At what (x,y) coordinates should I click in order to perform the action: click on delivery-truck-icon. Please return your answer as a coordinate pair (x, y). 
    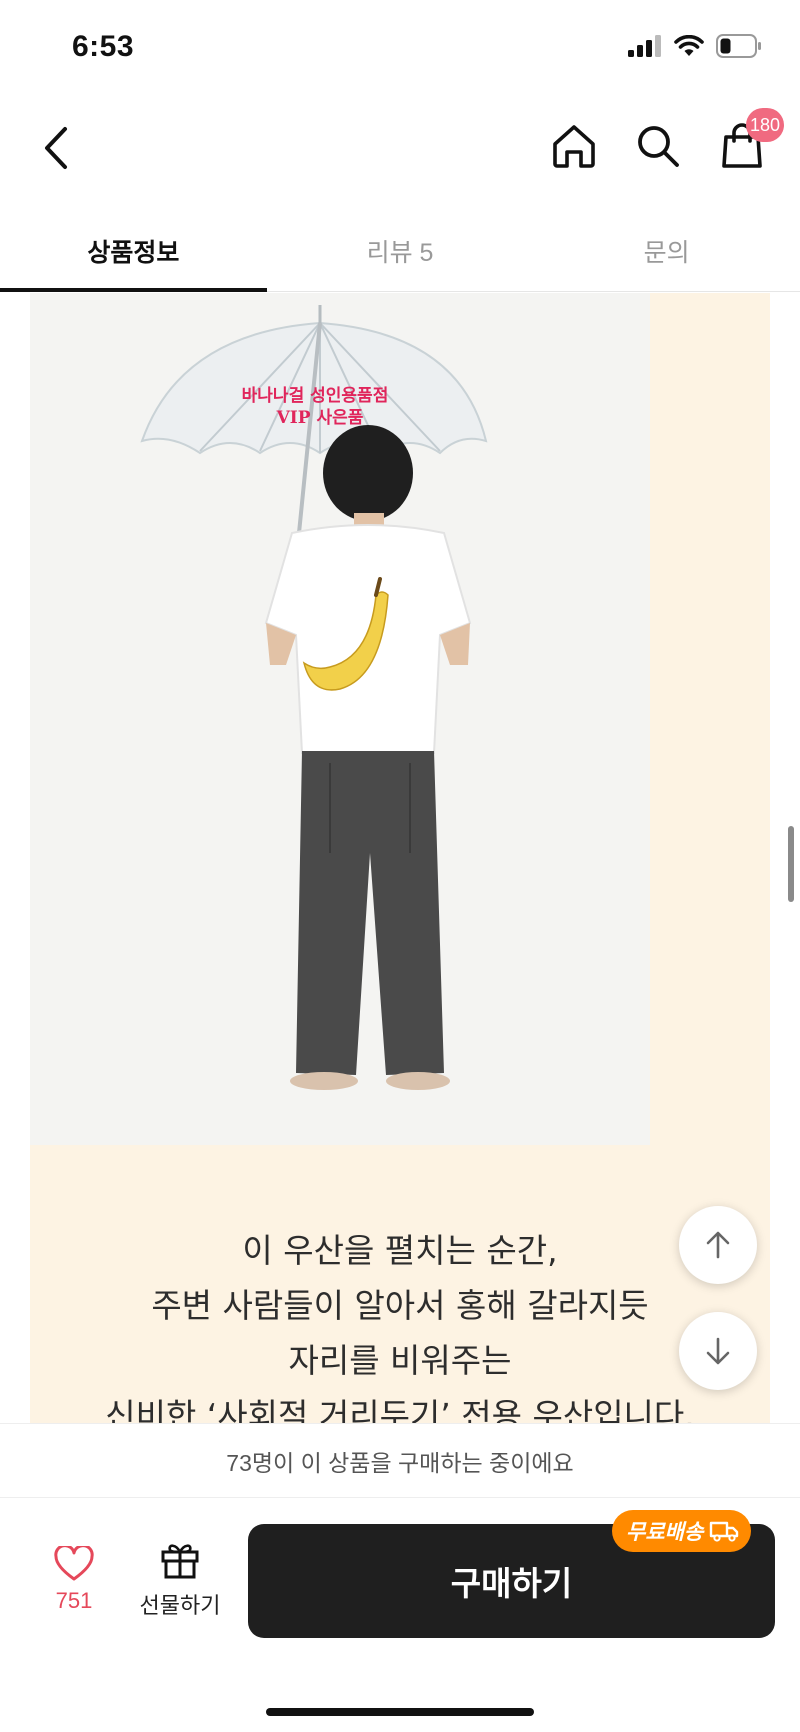
    Looking at the image, I should click on (724, 1531).